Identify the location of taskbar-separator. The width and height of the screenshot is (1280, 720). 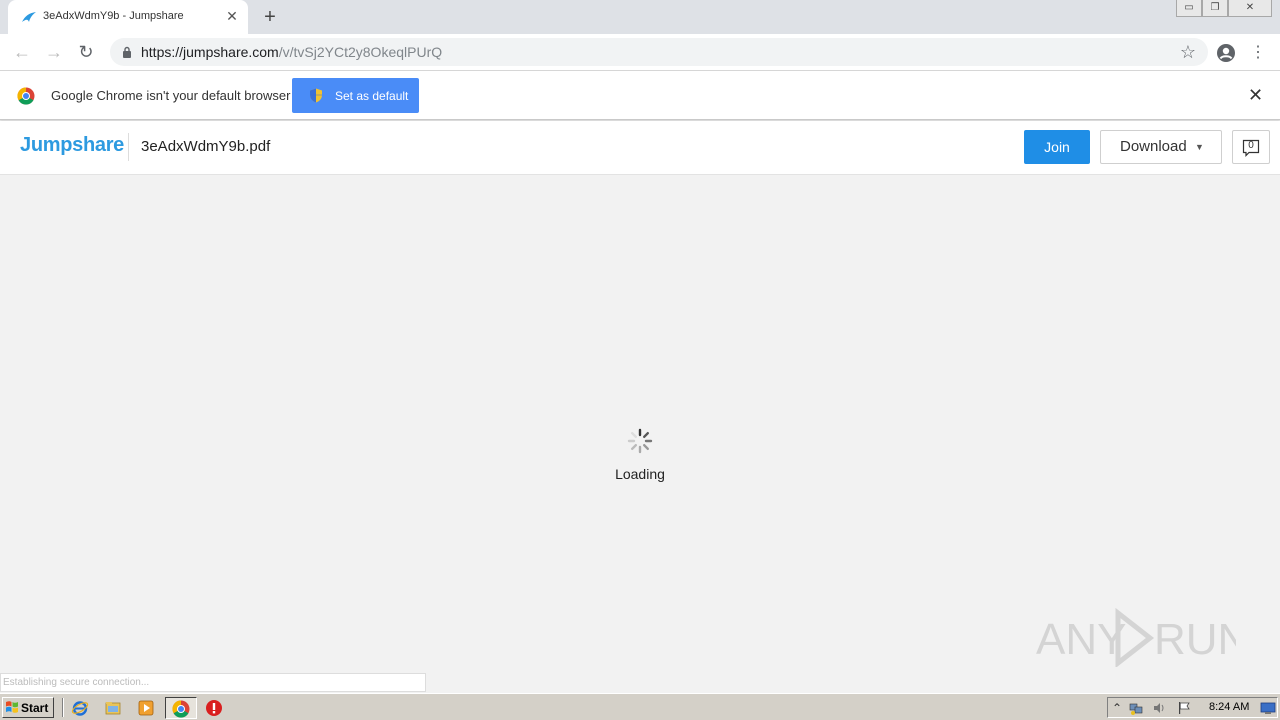
(63, 707).